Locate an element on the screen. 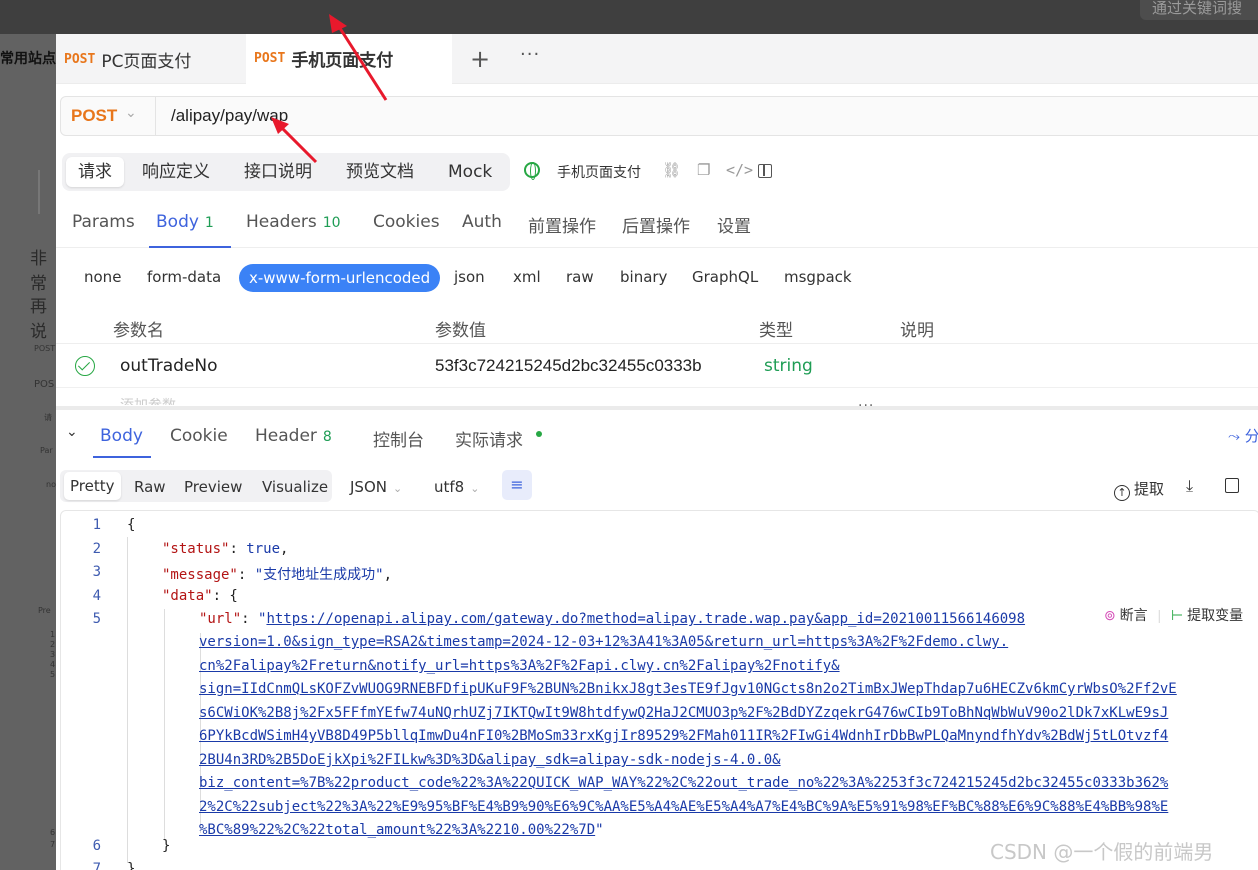  status-dot is located at coordinates (539, 434).